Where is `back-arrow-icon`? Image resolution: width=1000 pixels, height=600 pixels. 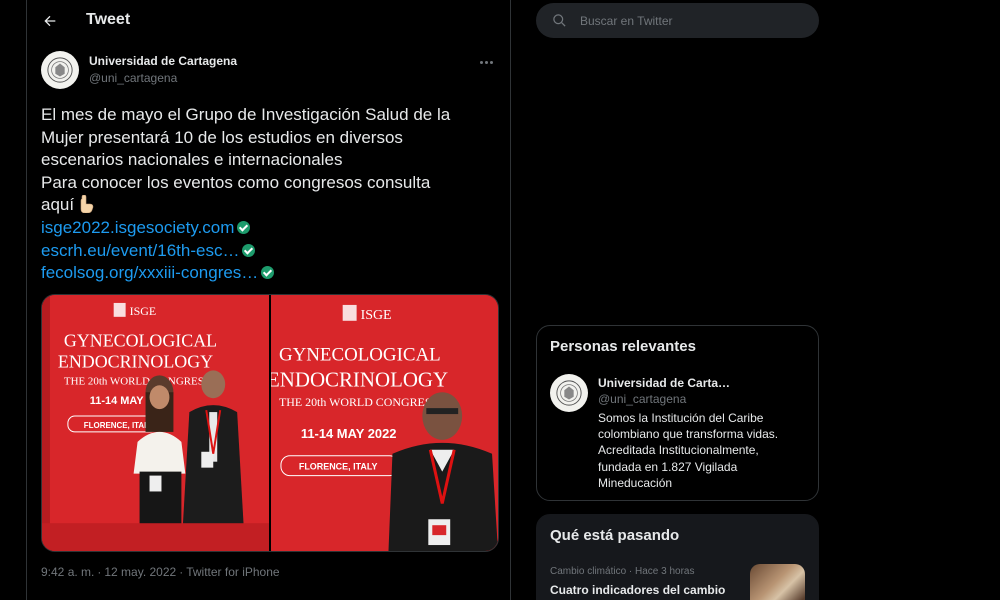
back-arrow-icon is located at coordinates (50, 21).